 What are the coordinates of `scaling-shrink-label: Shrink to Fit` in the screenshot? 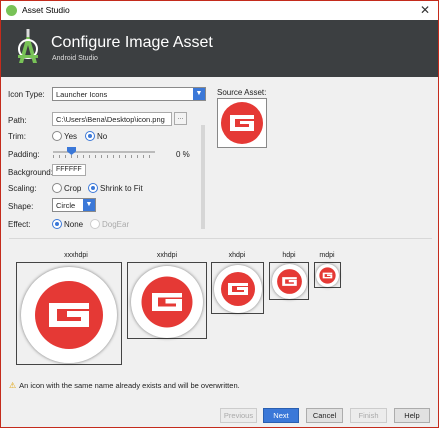 It's located at (121, 188).